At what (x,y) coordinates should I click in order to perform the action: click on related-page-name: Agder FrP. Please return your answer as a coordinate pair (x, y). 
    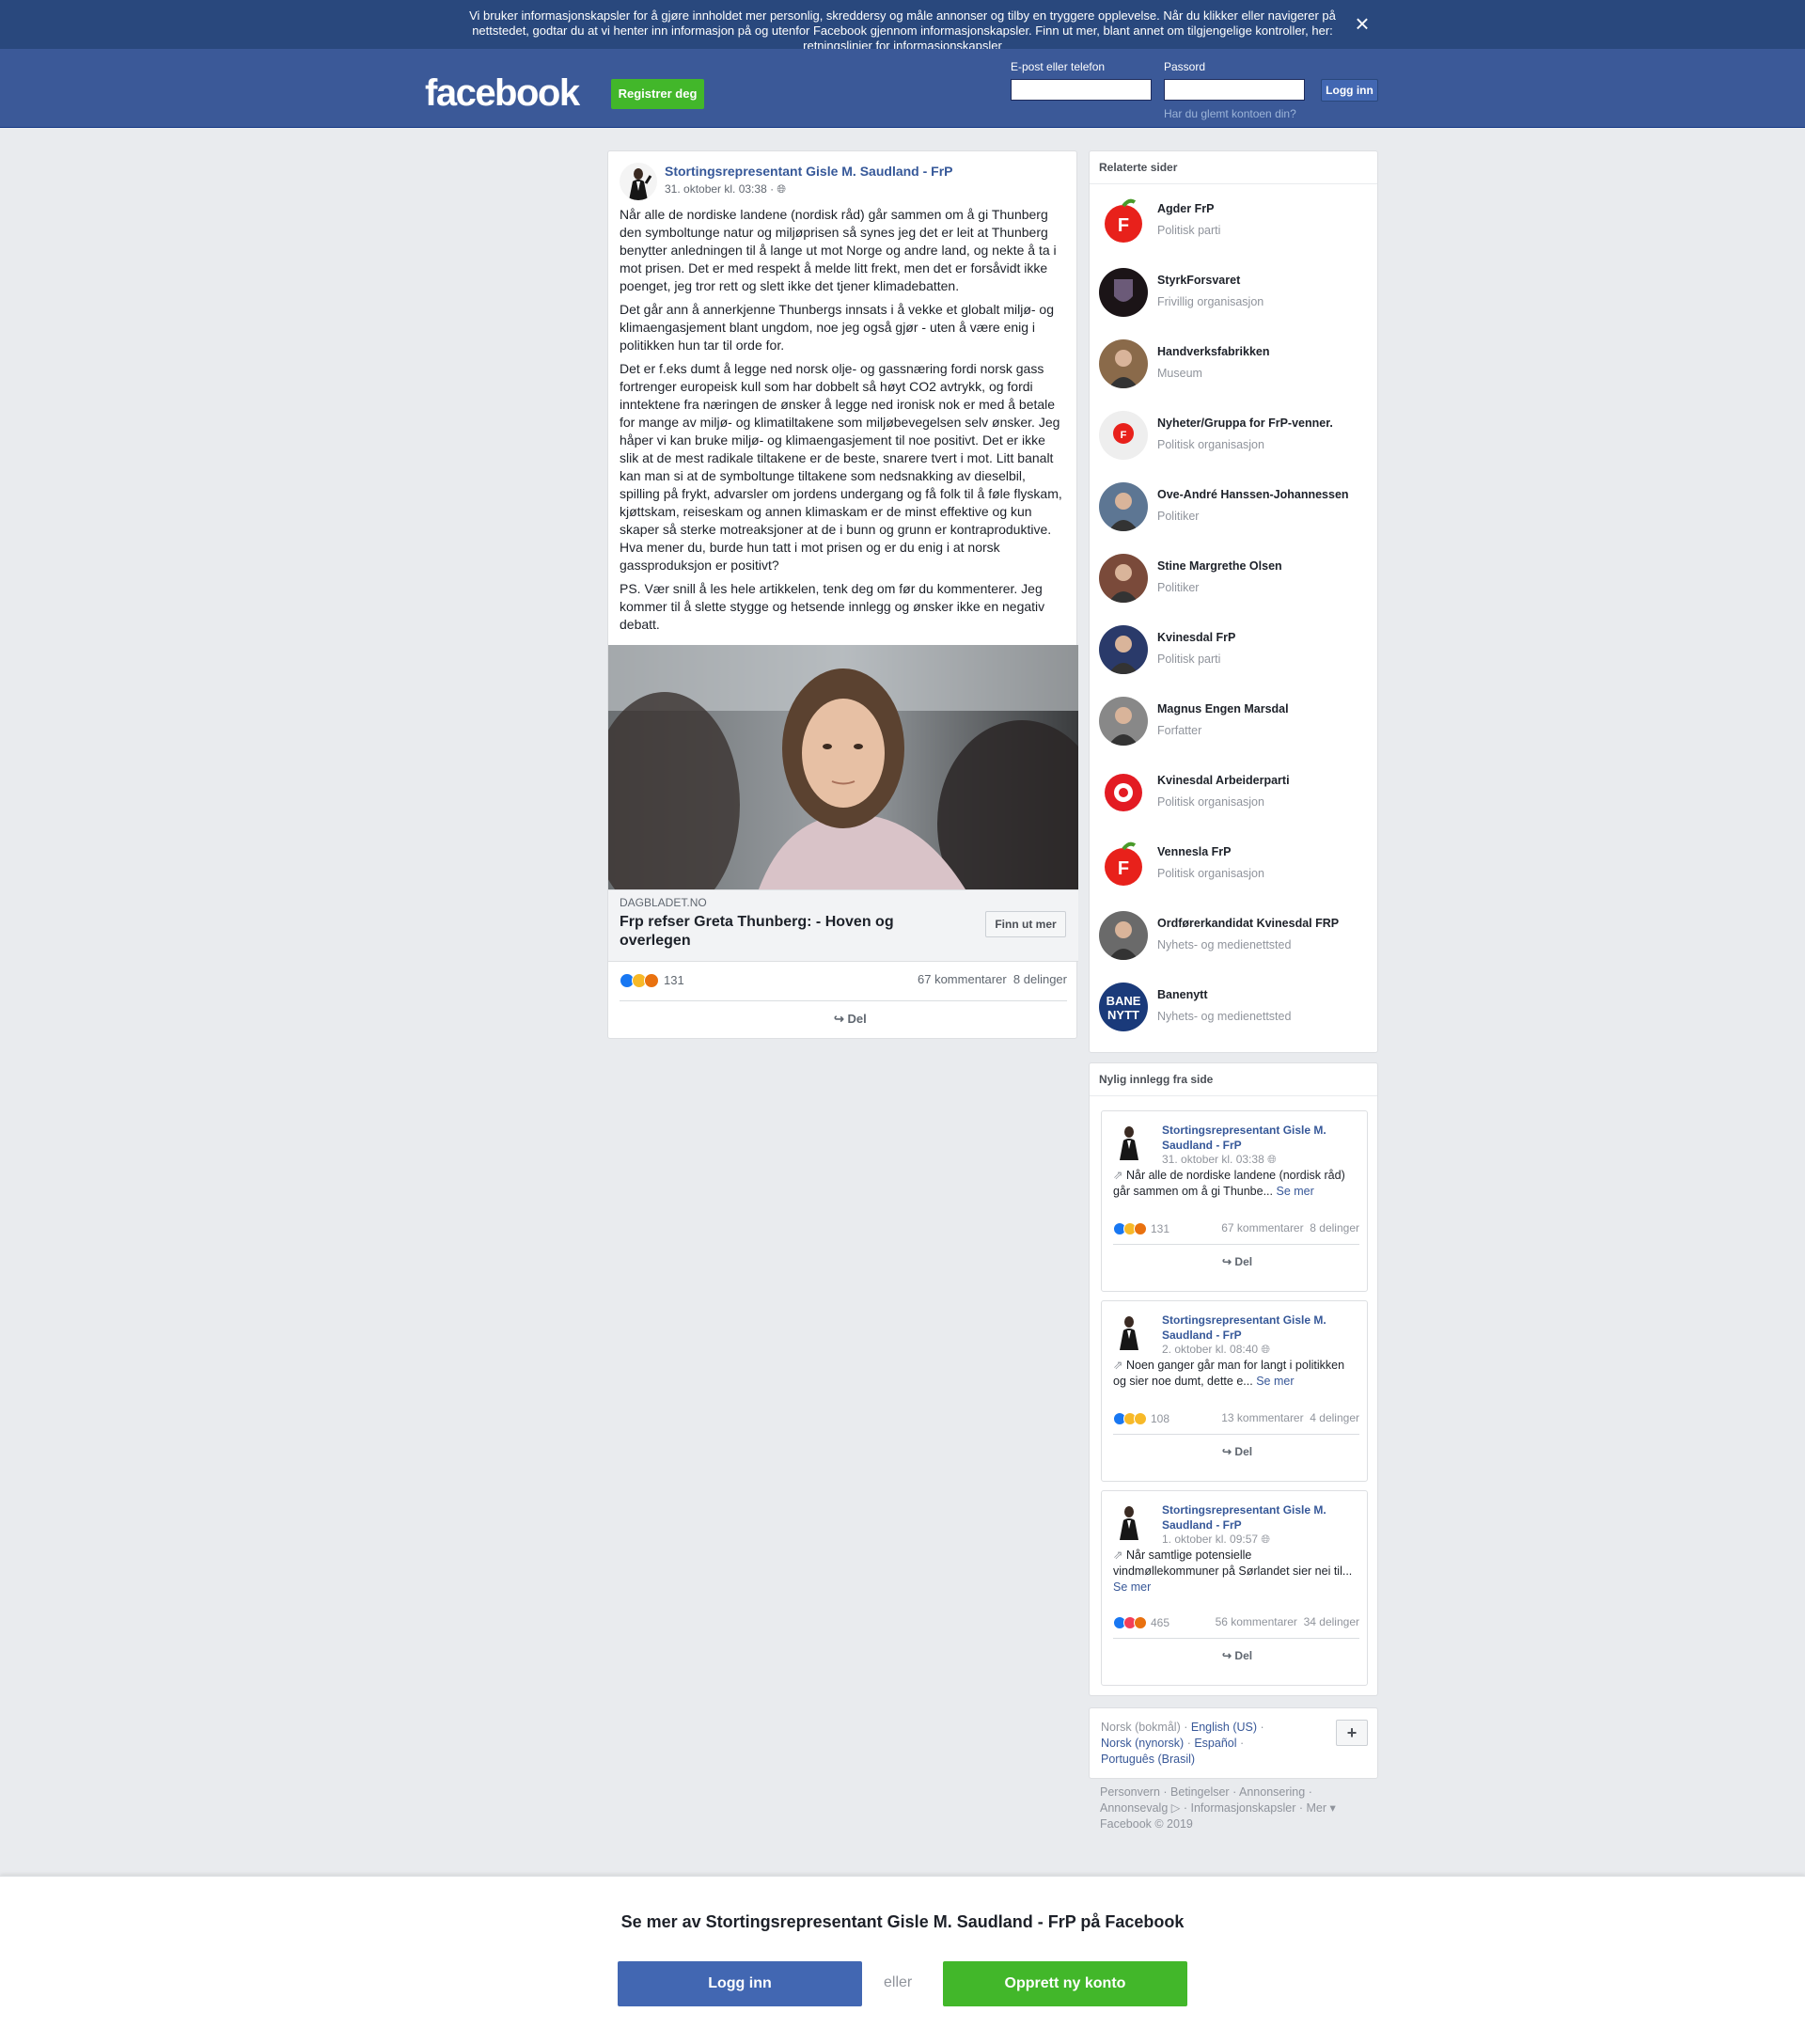
    Looking at the image, I should click on (1263, 208).